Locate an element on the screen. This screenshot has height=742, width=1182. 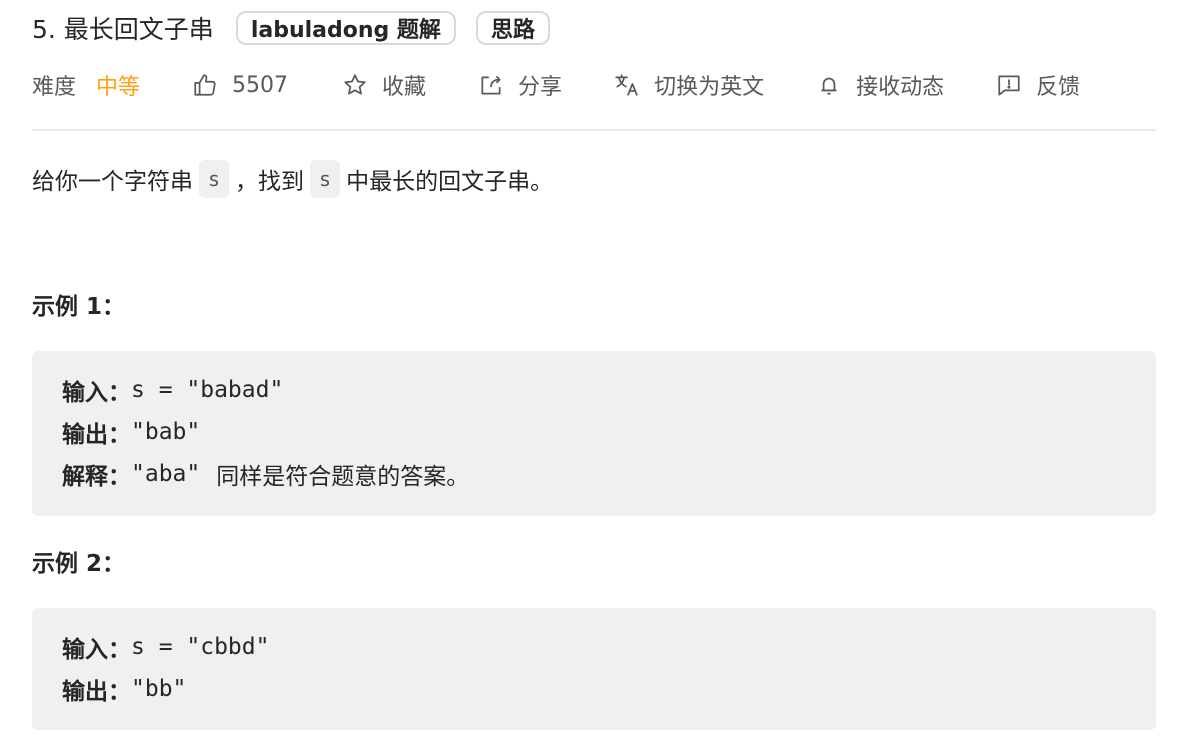
like-button: 5507 is located at coordinates (240, 85).